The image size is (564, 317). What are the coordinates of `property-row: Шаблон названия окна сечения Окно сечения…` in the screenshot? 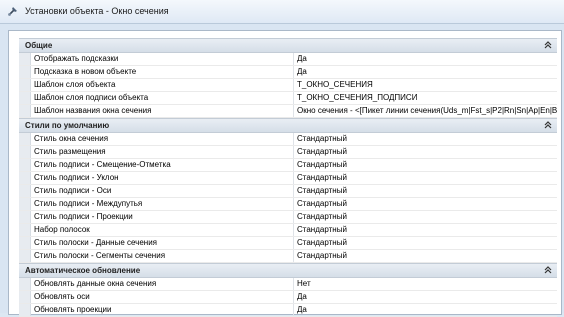 It's located at (288, 111).